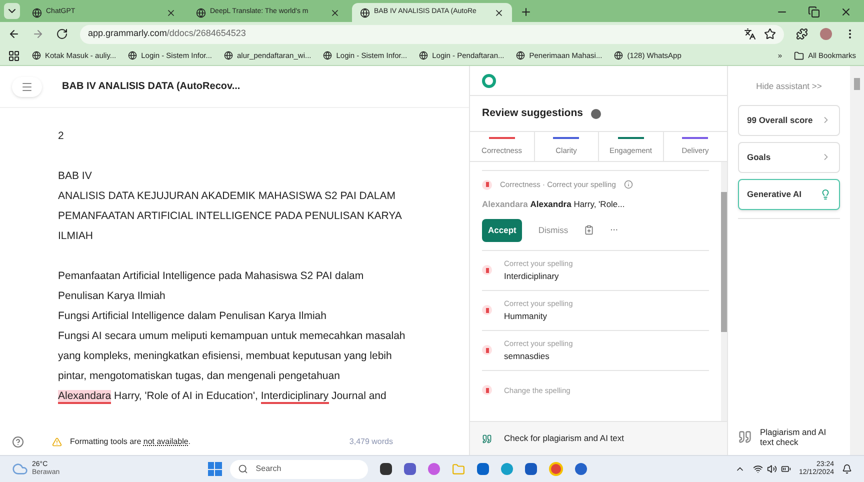 The image size is (864, 482). What do you see at coordinates (27, 86) in the screenshot?
I see `menu-icon` at bounding box center [27, 86].